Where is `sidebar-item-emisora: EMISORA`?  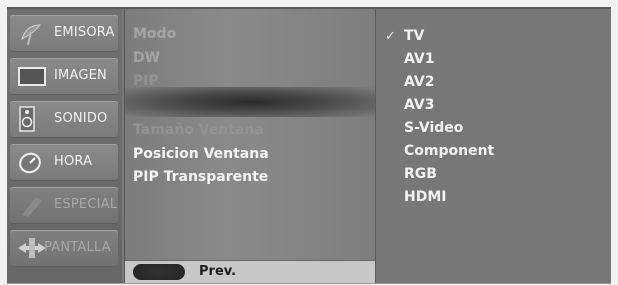 sidebar-item-emisora: EMISORA is located at coordinates (64, 33).